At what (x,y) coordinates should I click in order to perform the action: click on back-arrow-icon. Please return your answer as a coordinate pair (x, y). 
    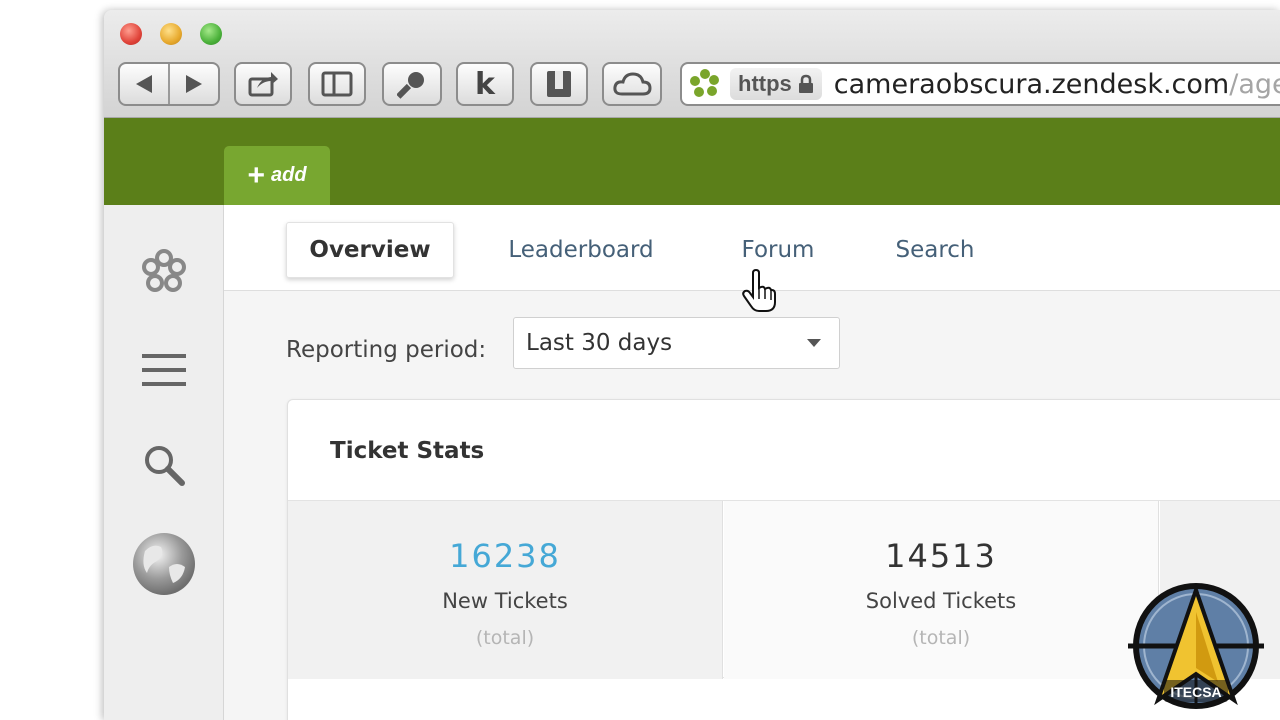
    Looking at the image, I should click on (144, 84).